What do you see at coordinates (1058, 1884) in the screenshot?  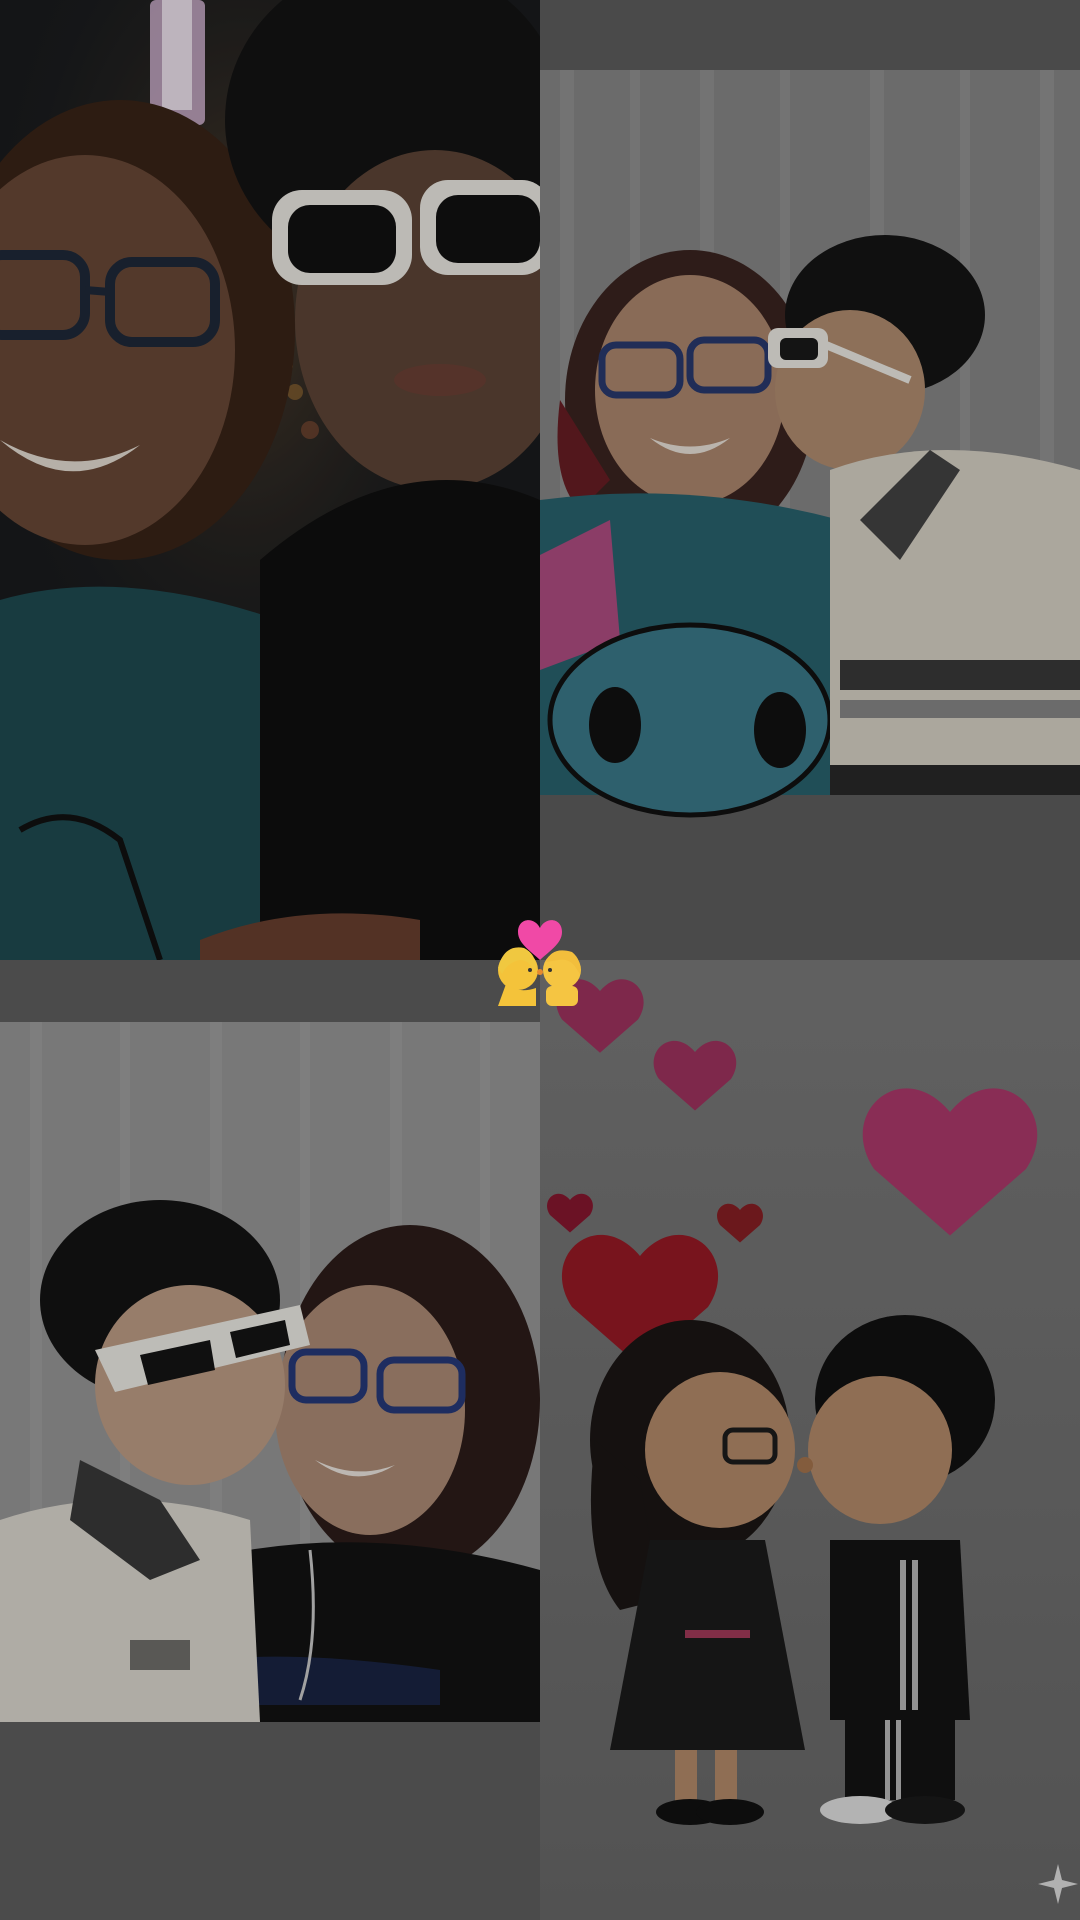 I see `sparkle-icon` at bounding box center [1058, 1884].